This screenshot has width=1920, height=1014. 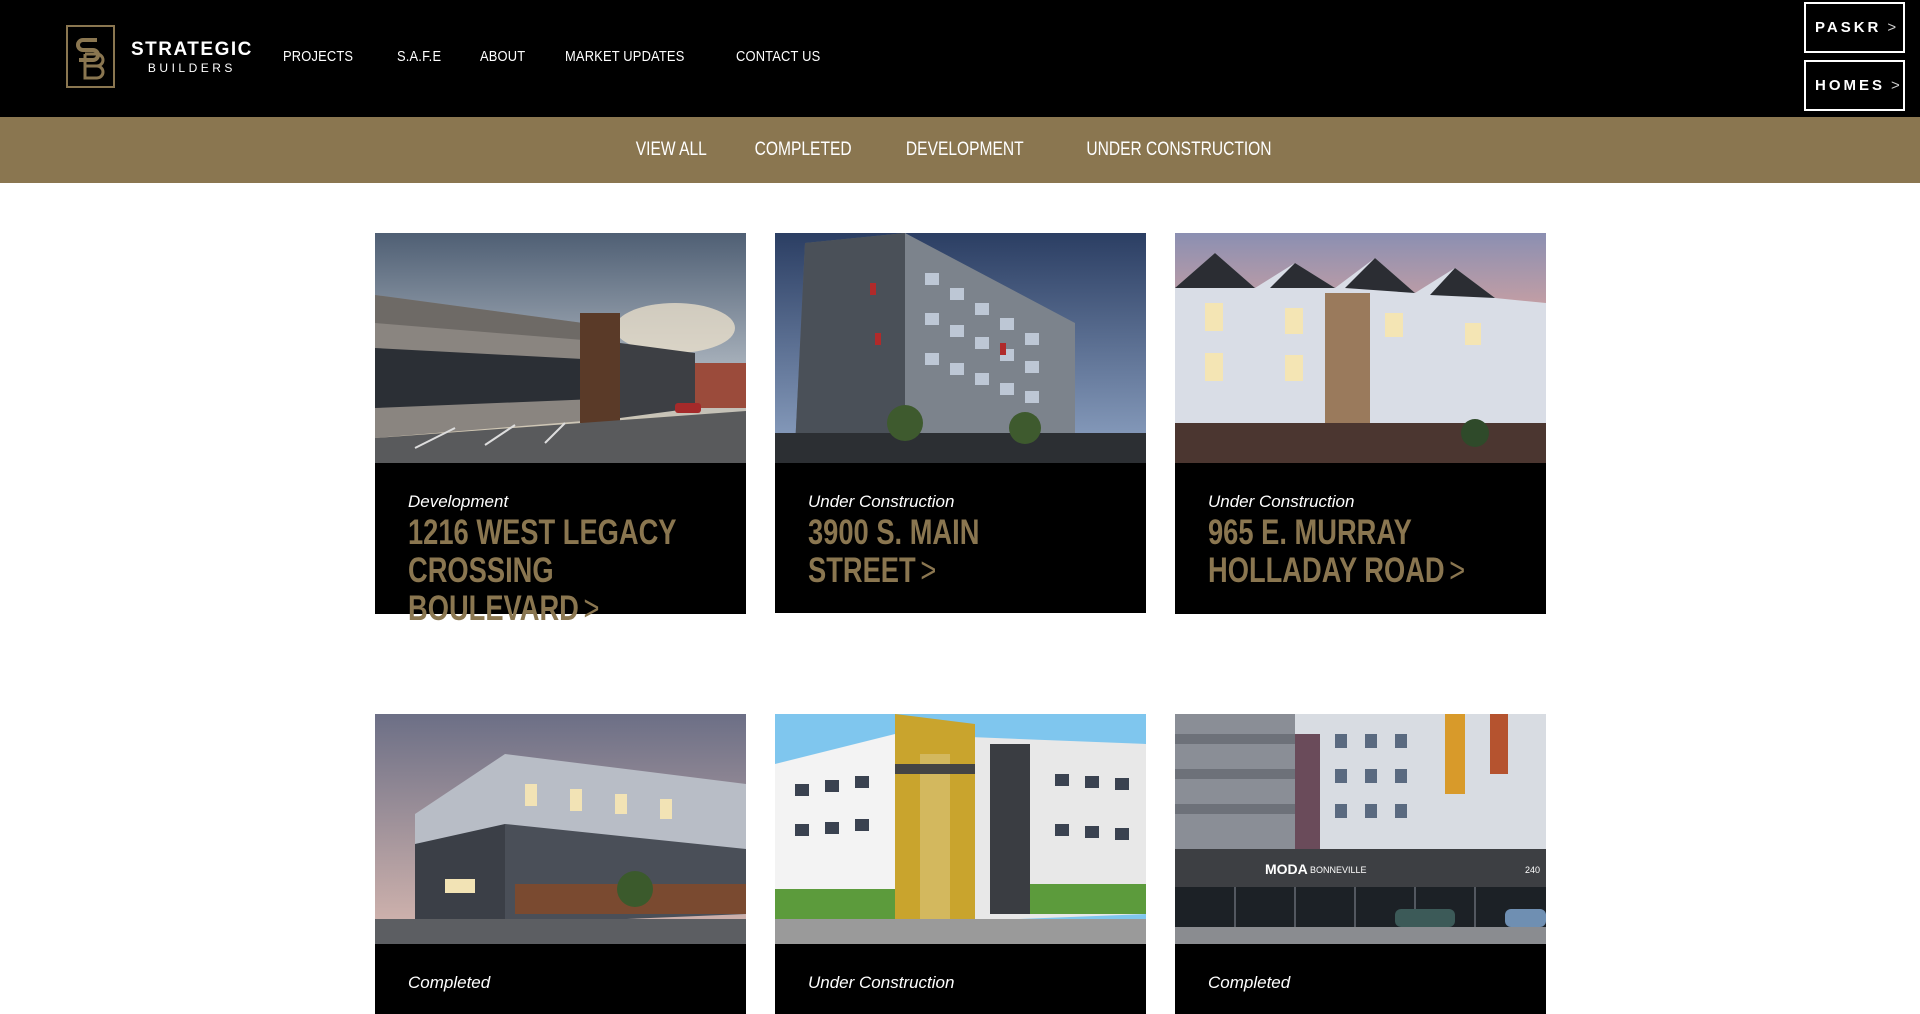 What do you see at coordinates (778, 56) in the screenshot?
I see `nav-contact-us: CONTACT US` at bounding box center [778, 56].